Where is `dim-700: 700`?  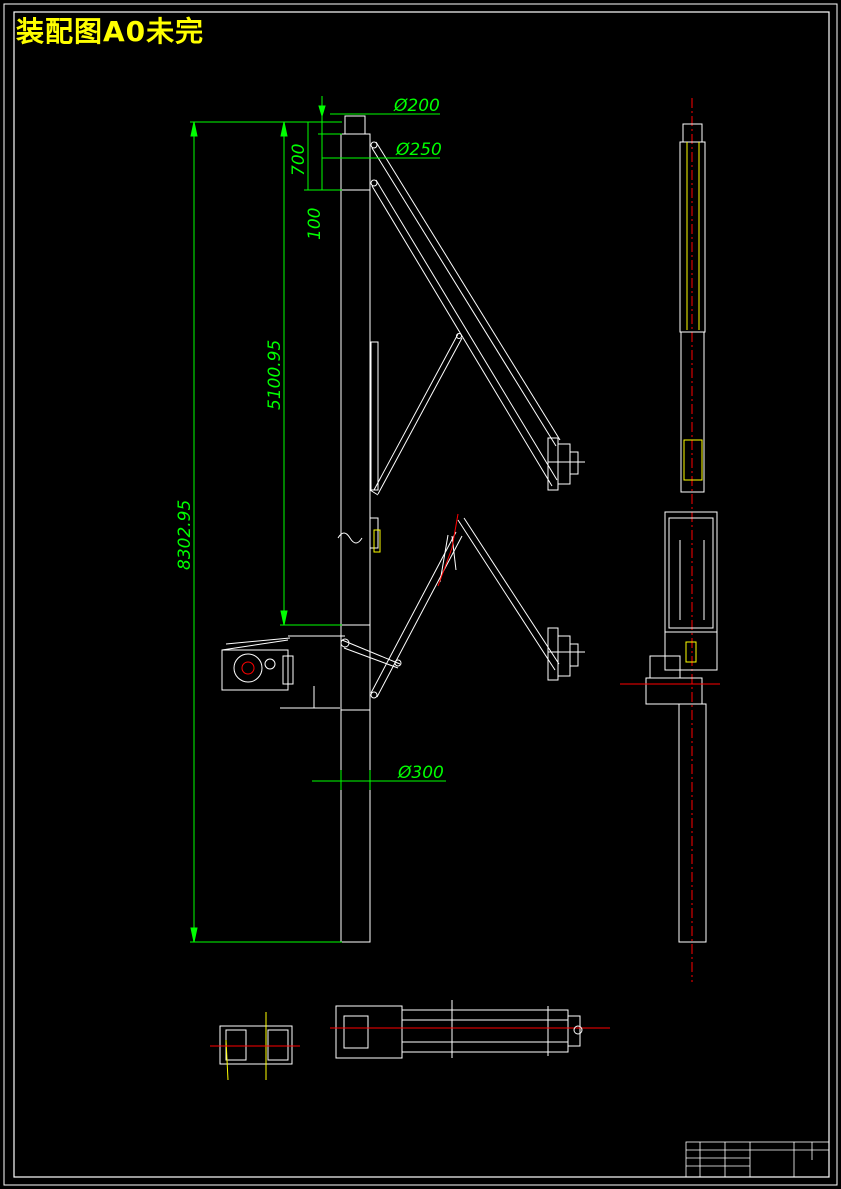 dim-700: 700 is located at coordinates (299, 160).